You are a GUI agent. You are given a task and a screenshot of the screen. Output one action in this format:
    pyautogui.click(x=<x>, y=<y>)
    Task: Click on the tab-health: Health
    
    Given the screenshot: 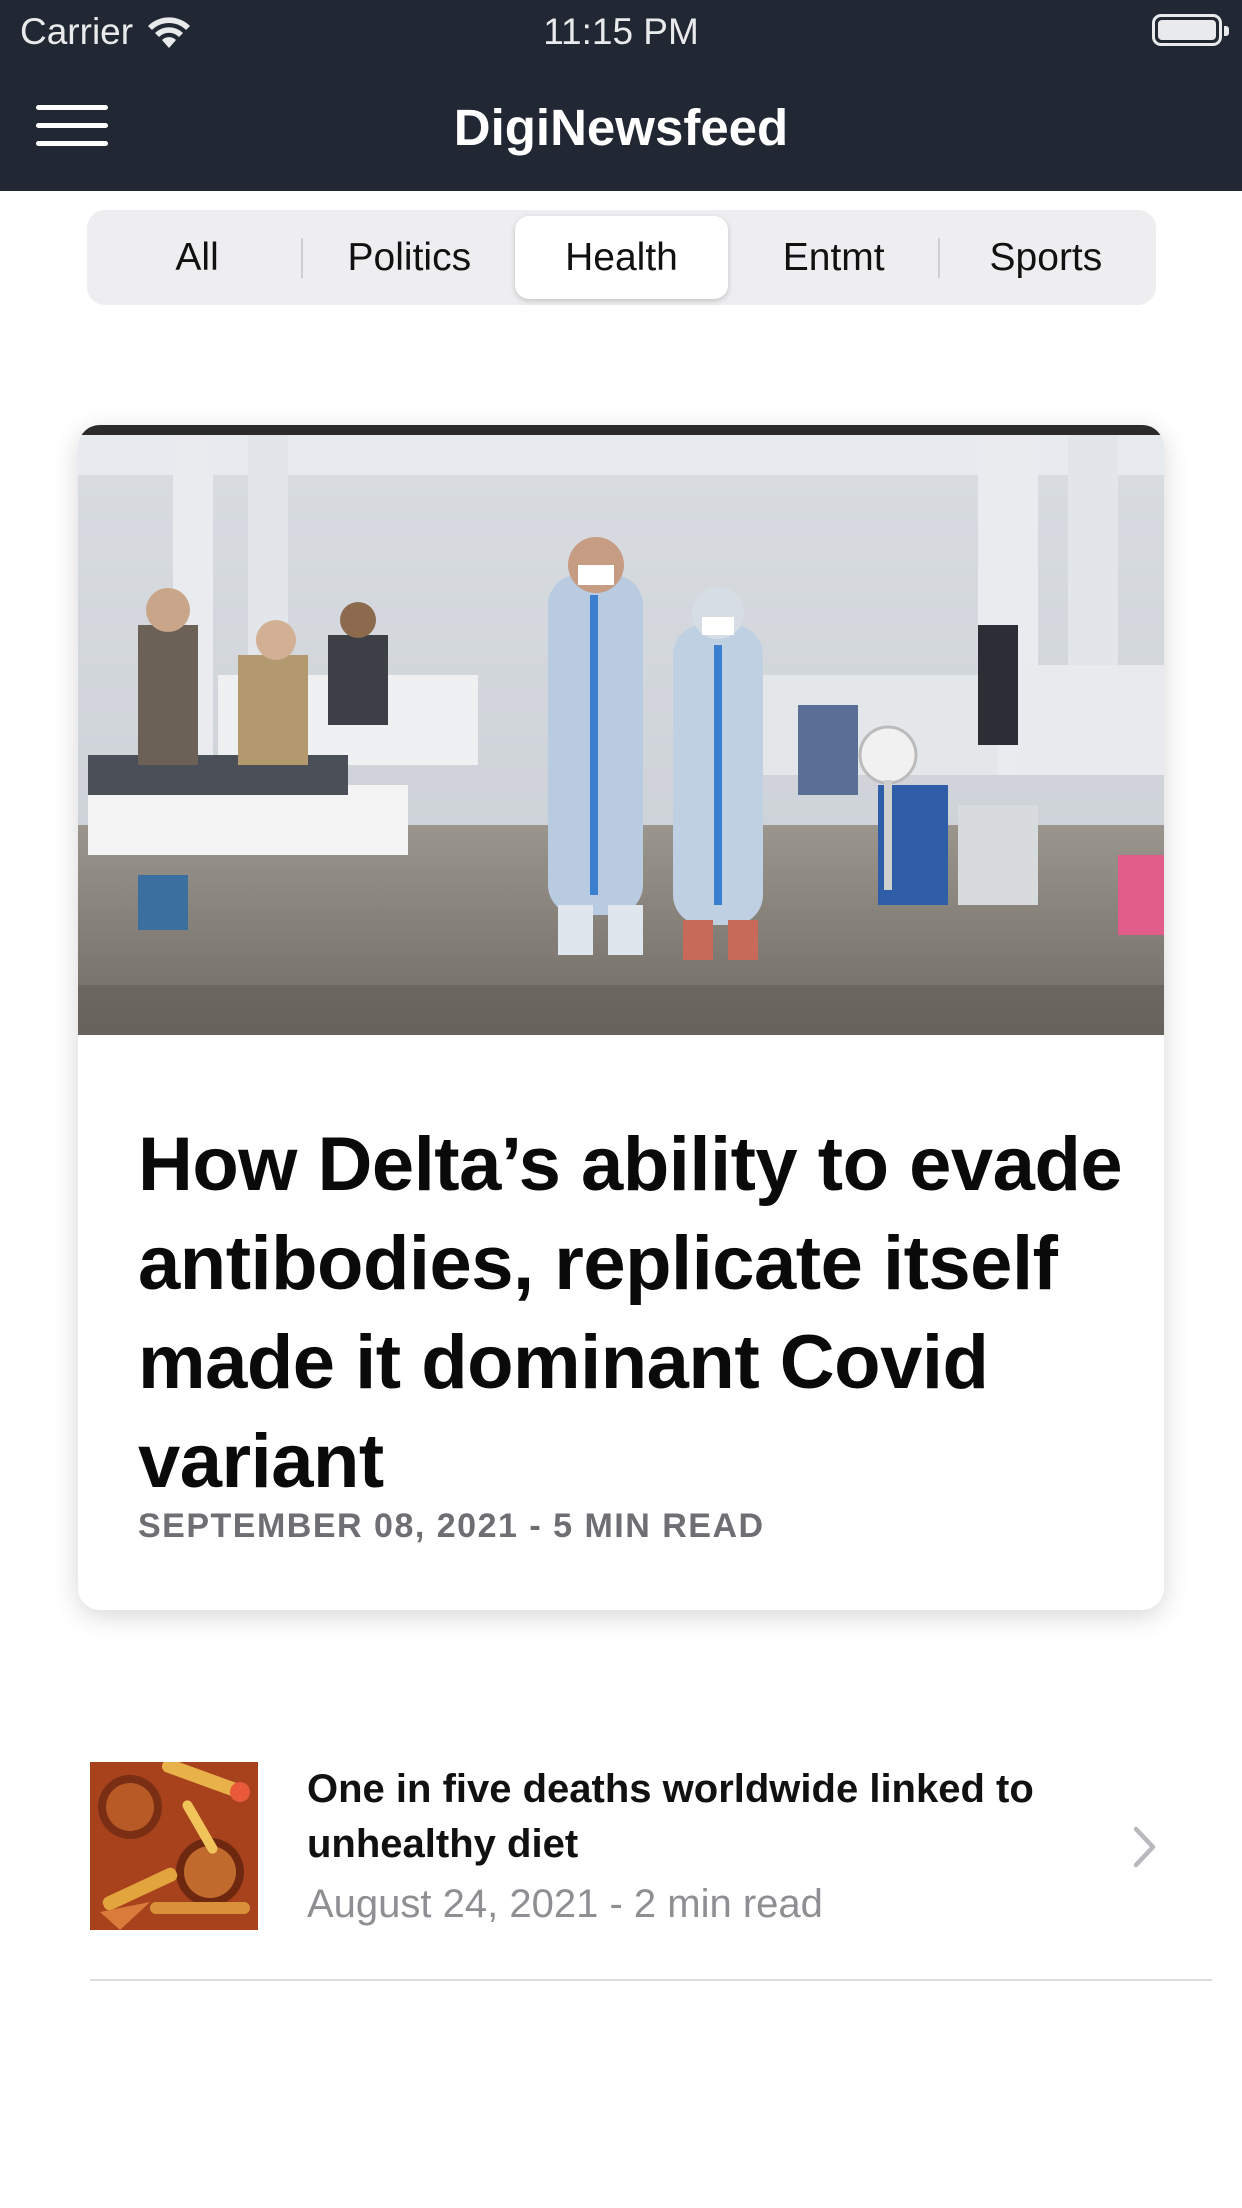 What is the action you would take?
    pyautogui.click(x=621, y=257)
    